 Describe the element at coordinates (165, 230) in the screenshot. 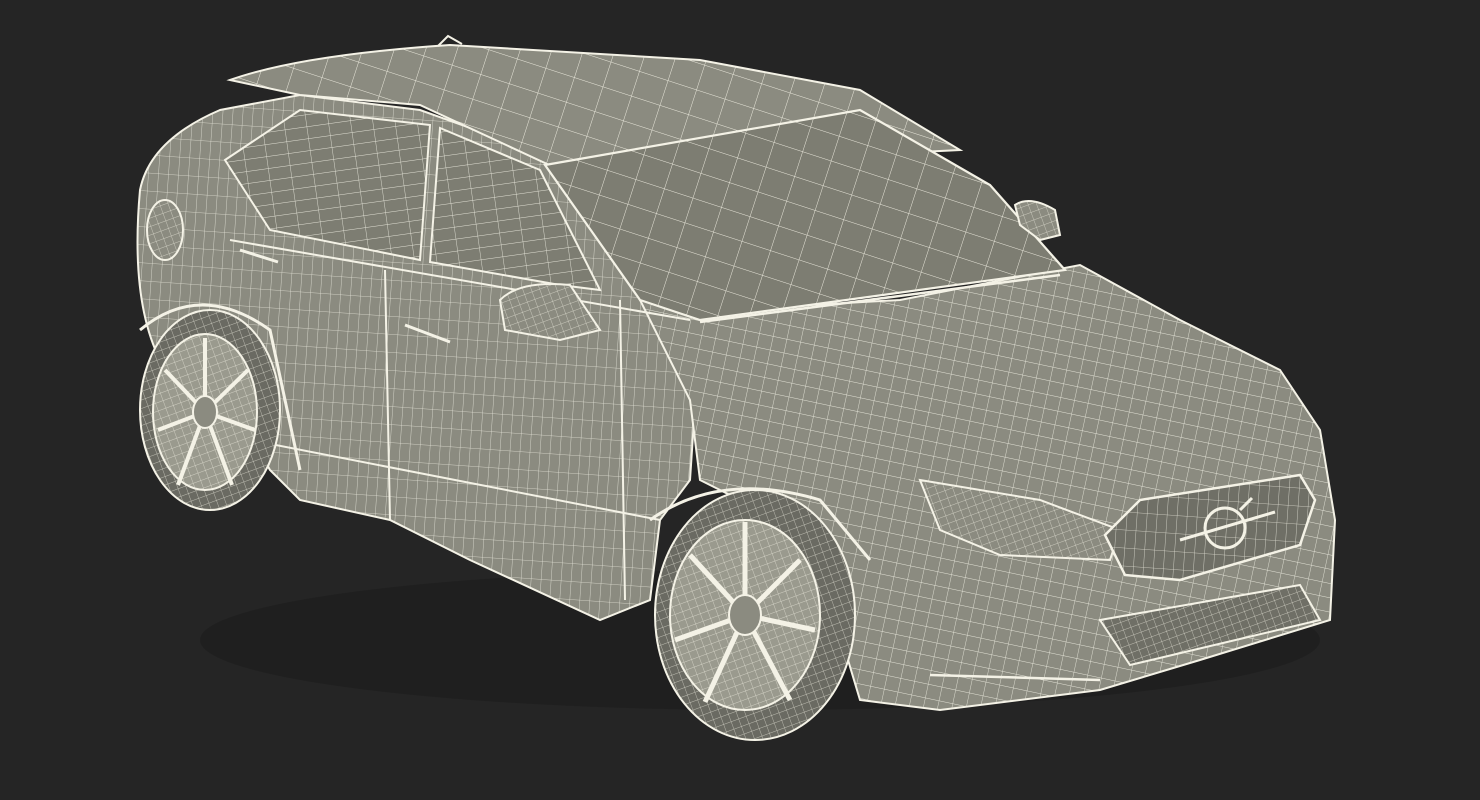

I see `rear-taillight` at that location.